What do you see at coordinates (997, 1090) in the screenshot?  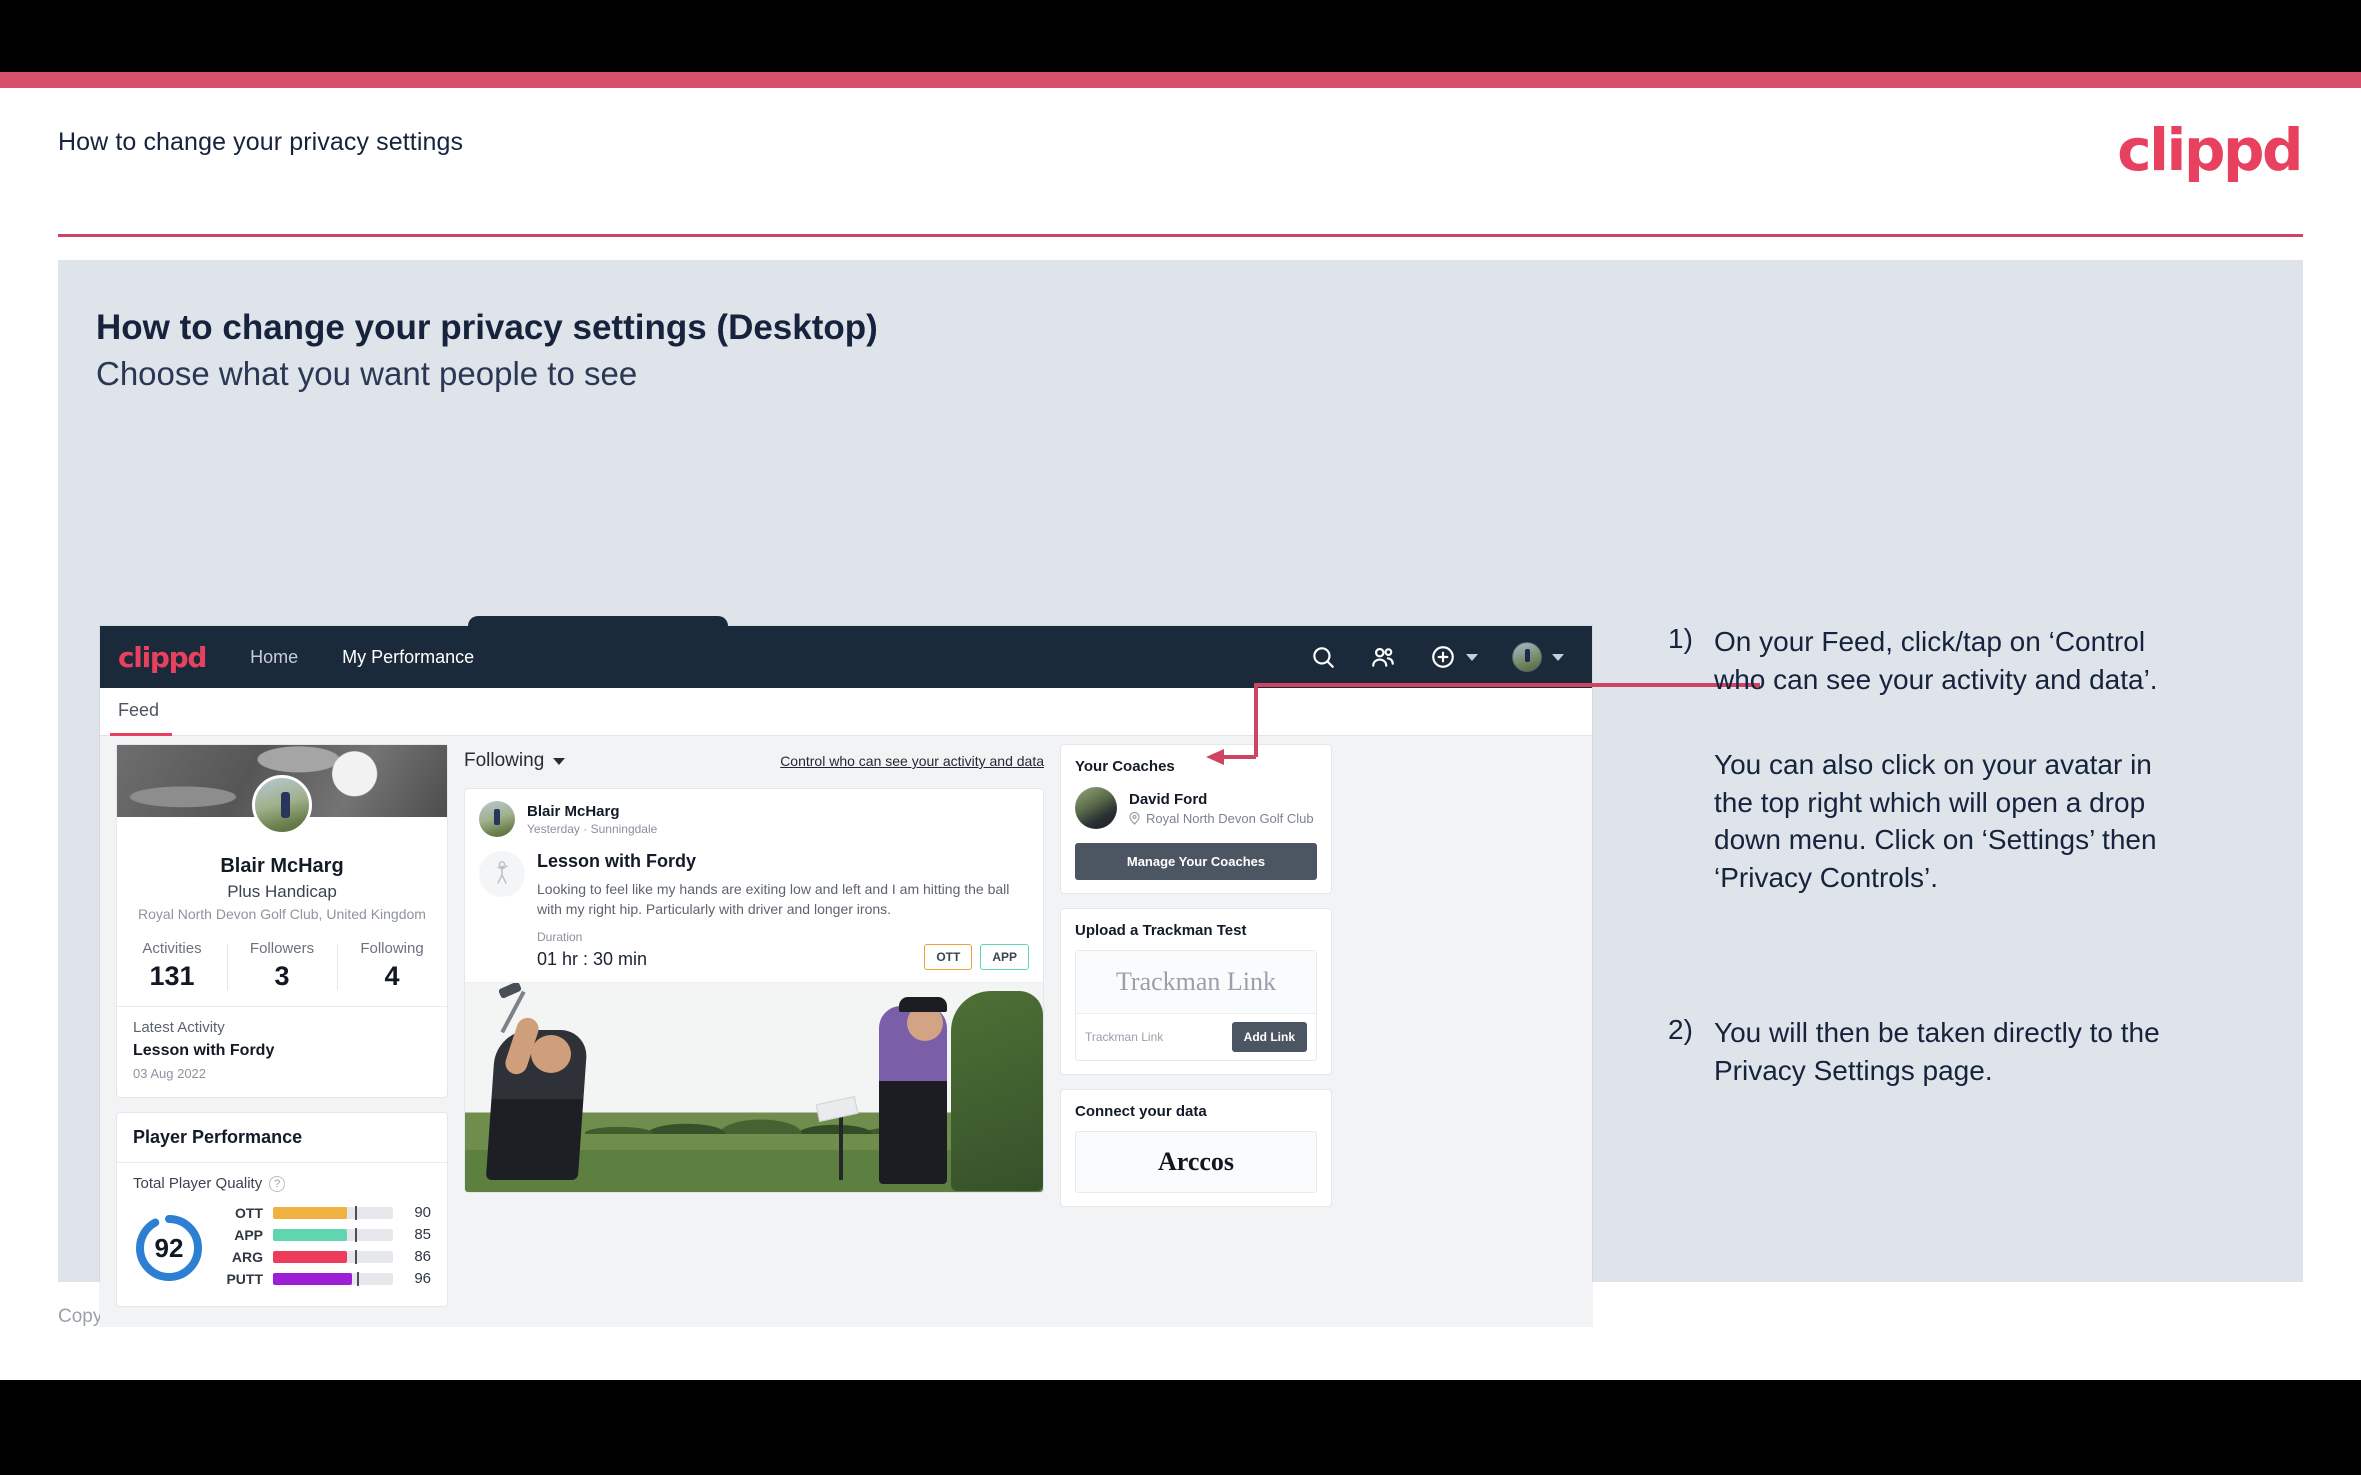 I see `hedge` at bounding box center [997, 1090].